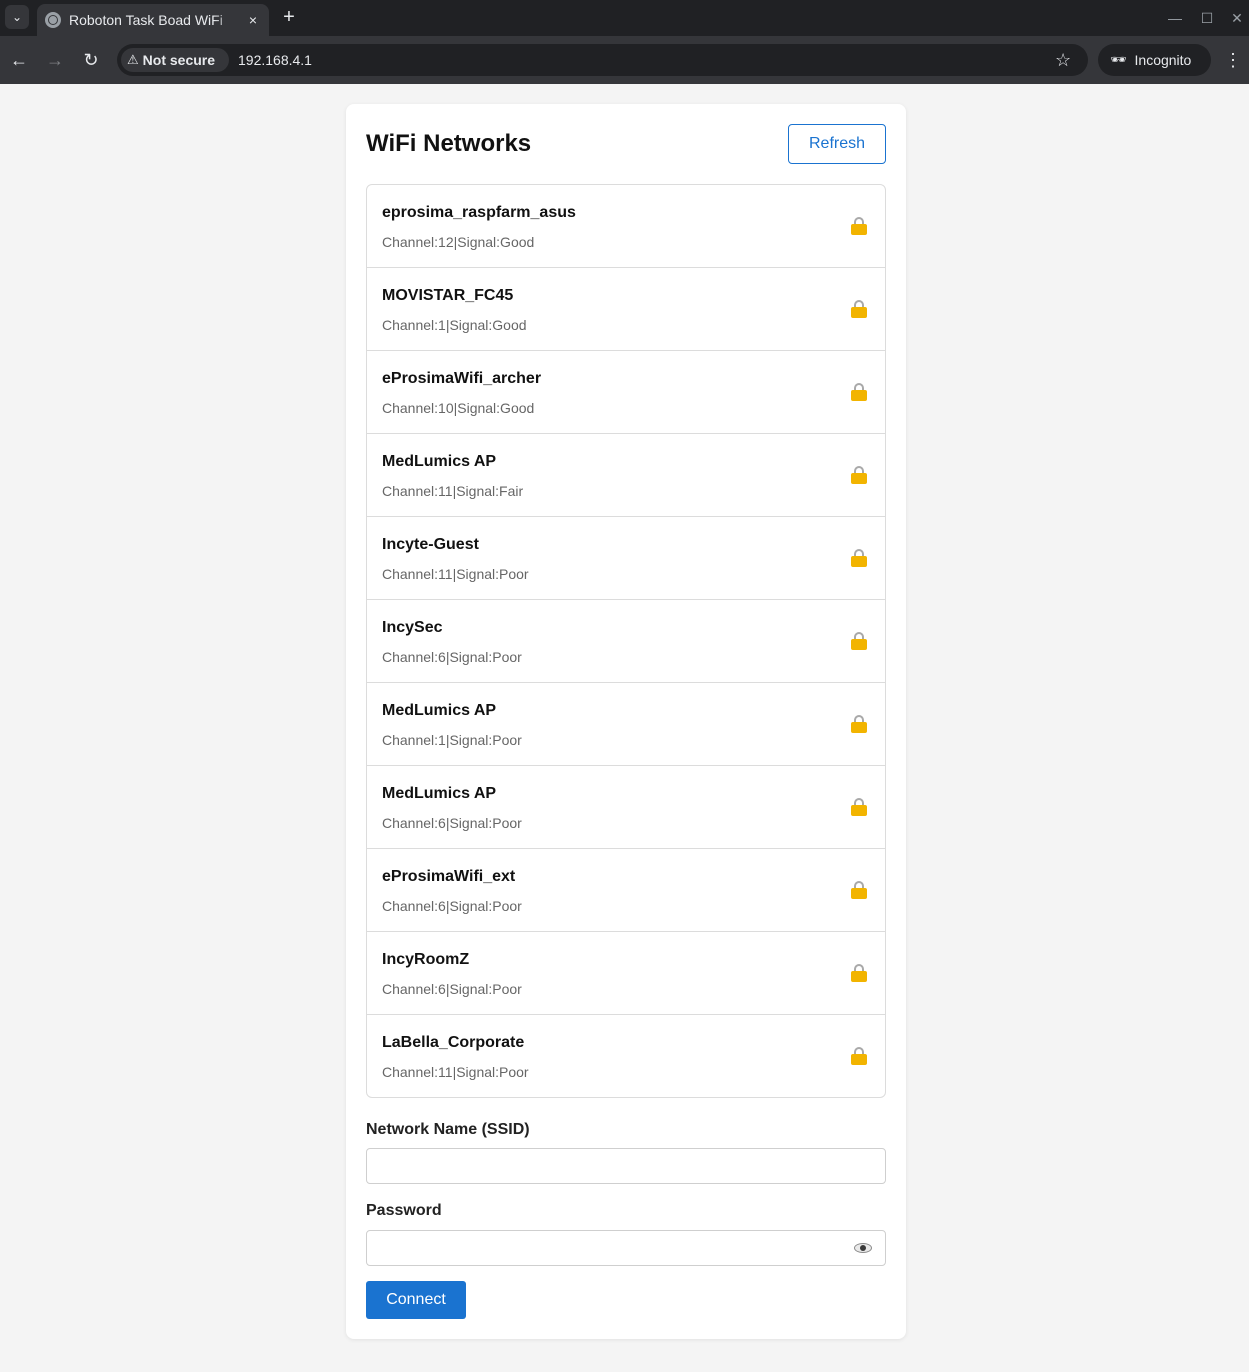 The height and width of the screenshot is (1372, 1249). I want to click on page-title: WiFi Networks, so click(449, 143).